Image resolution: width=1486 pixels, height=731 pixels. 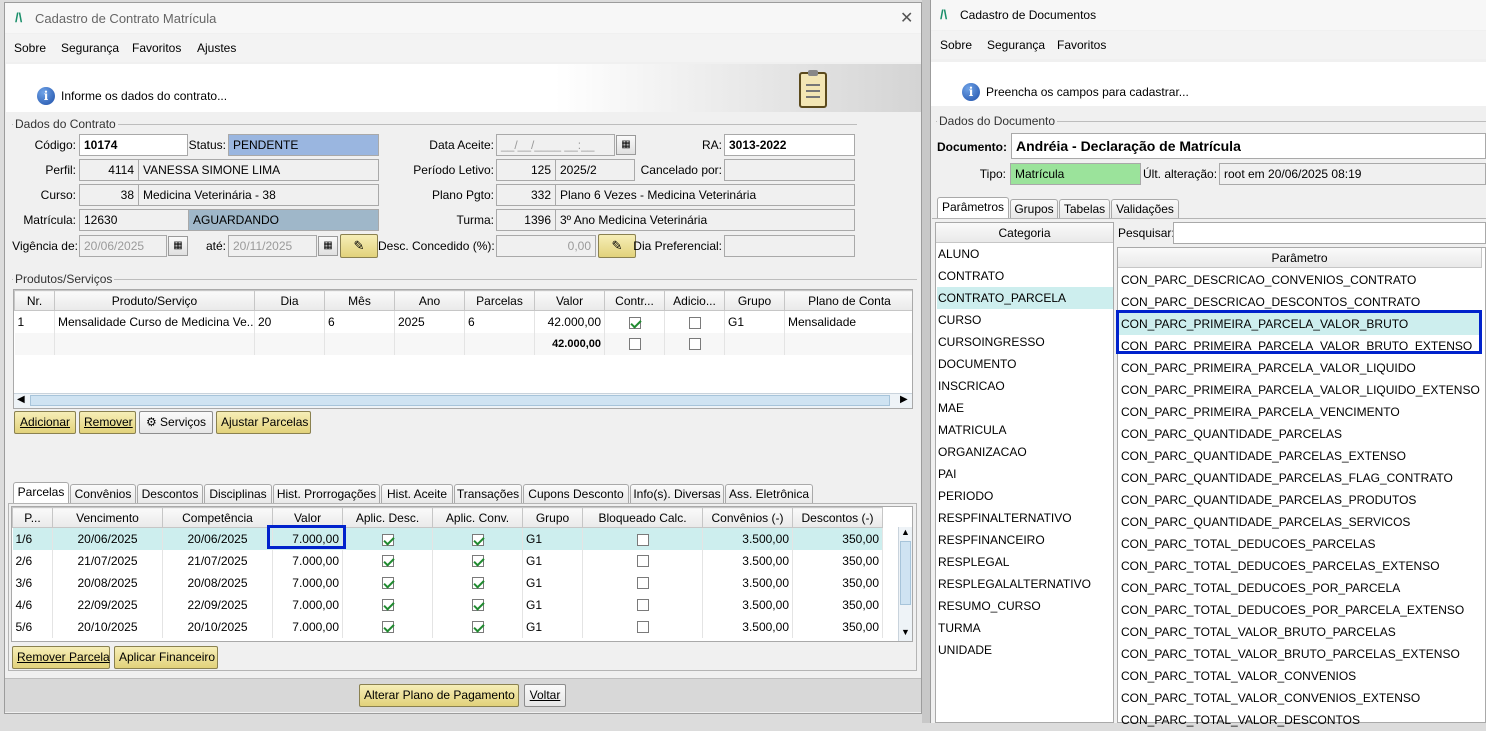 I want to click on documento-field: Andréia - Declaração de Matrícula, so click(x=1248, y=146).